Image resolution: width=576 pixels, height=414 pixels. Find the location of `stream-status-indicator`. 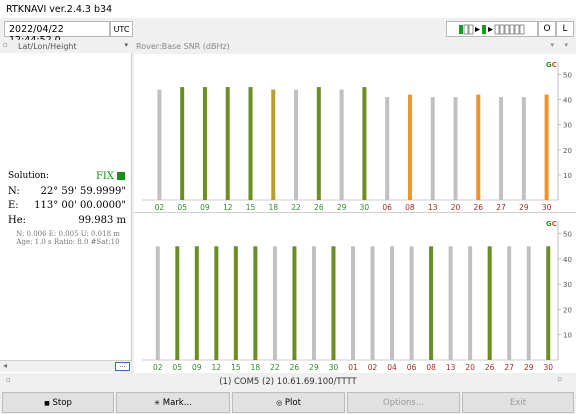

stream-status-indicator is located at coordinates (492, 29).